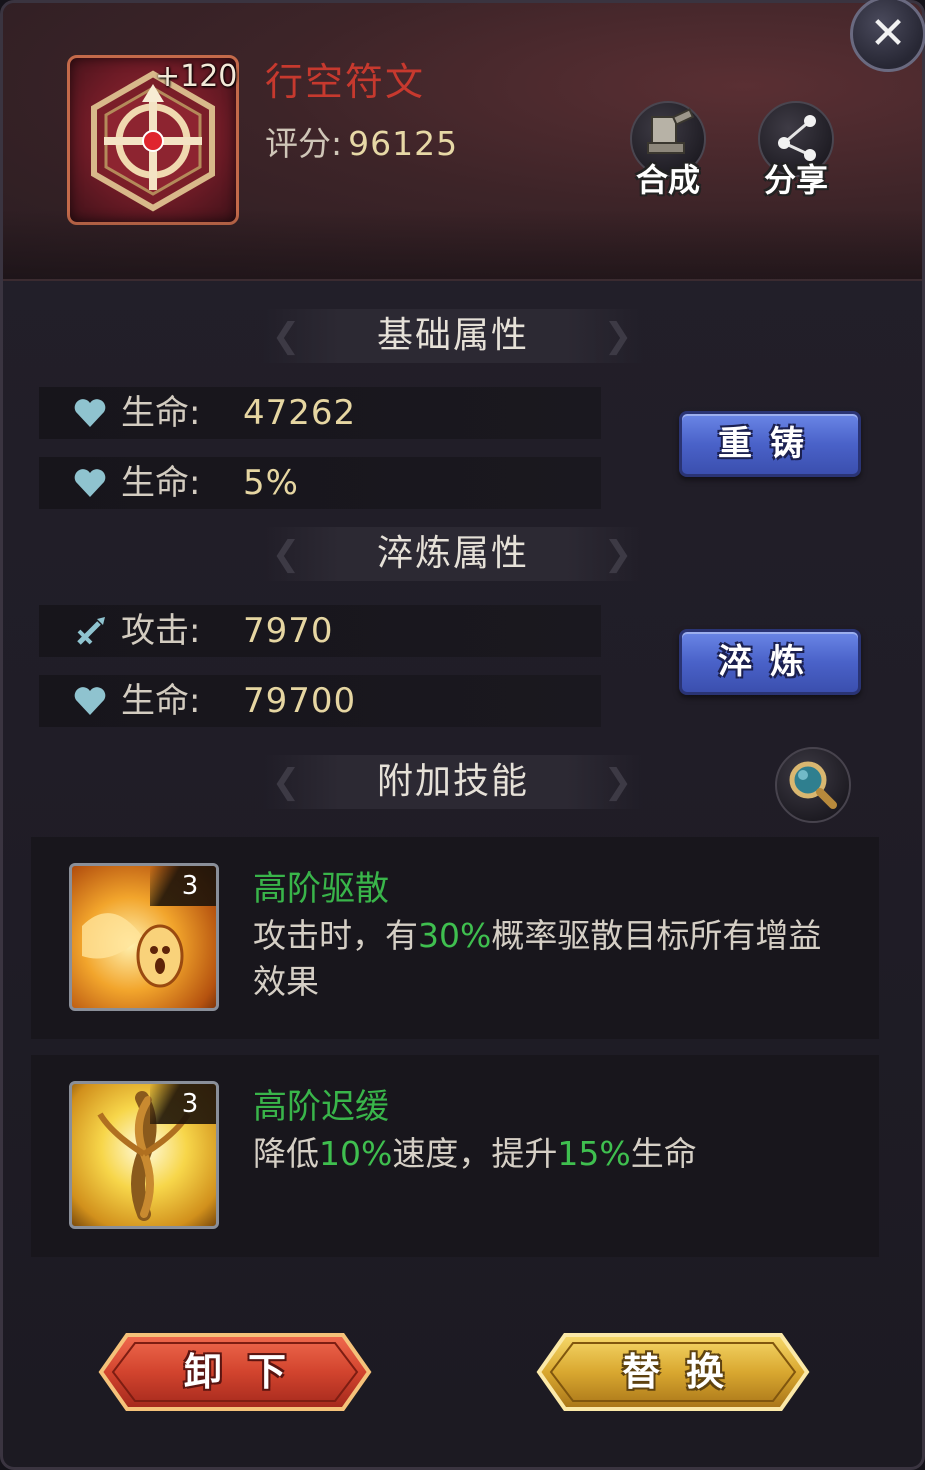  I want to click on replace-label: 替换, so click(685, 1372).